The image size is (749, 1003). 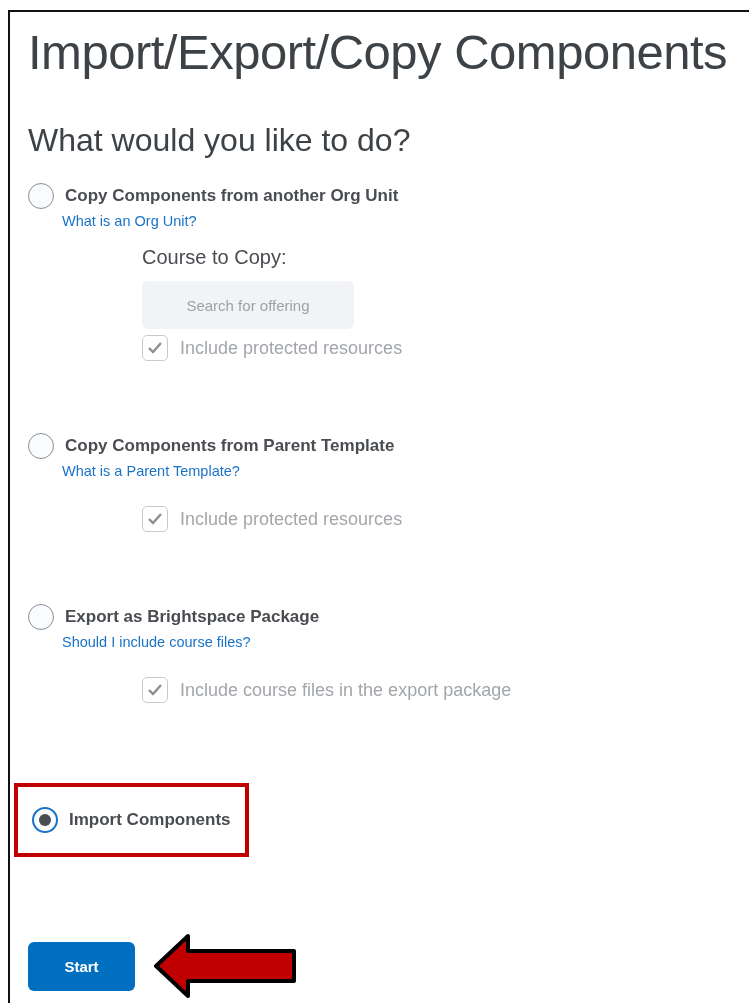 I want to click on option-label: Export as Brightspace Package, so click(x=192, y=617).